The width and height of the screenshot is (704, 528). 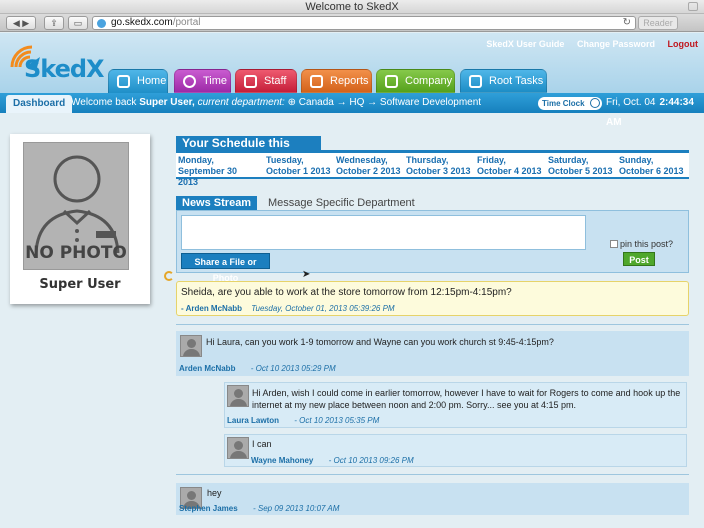 I want to click on browser-toolbar: ◀ ▶ ⇪ ▭ go.skedx.com/portal ↻ Reader, so click(x=352, y=23).